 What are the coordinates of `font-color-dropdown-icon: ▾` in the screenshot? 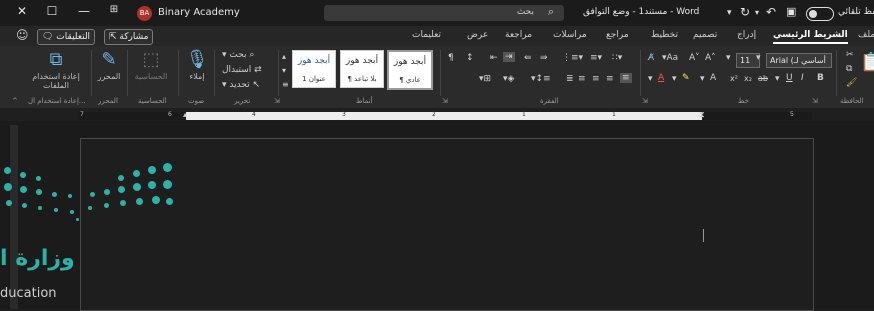 It's located at (650, 79).